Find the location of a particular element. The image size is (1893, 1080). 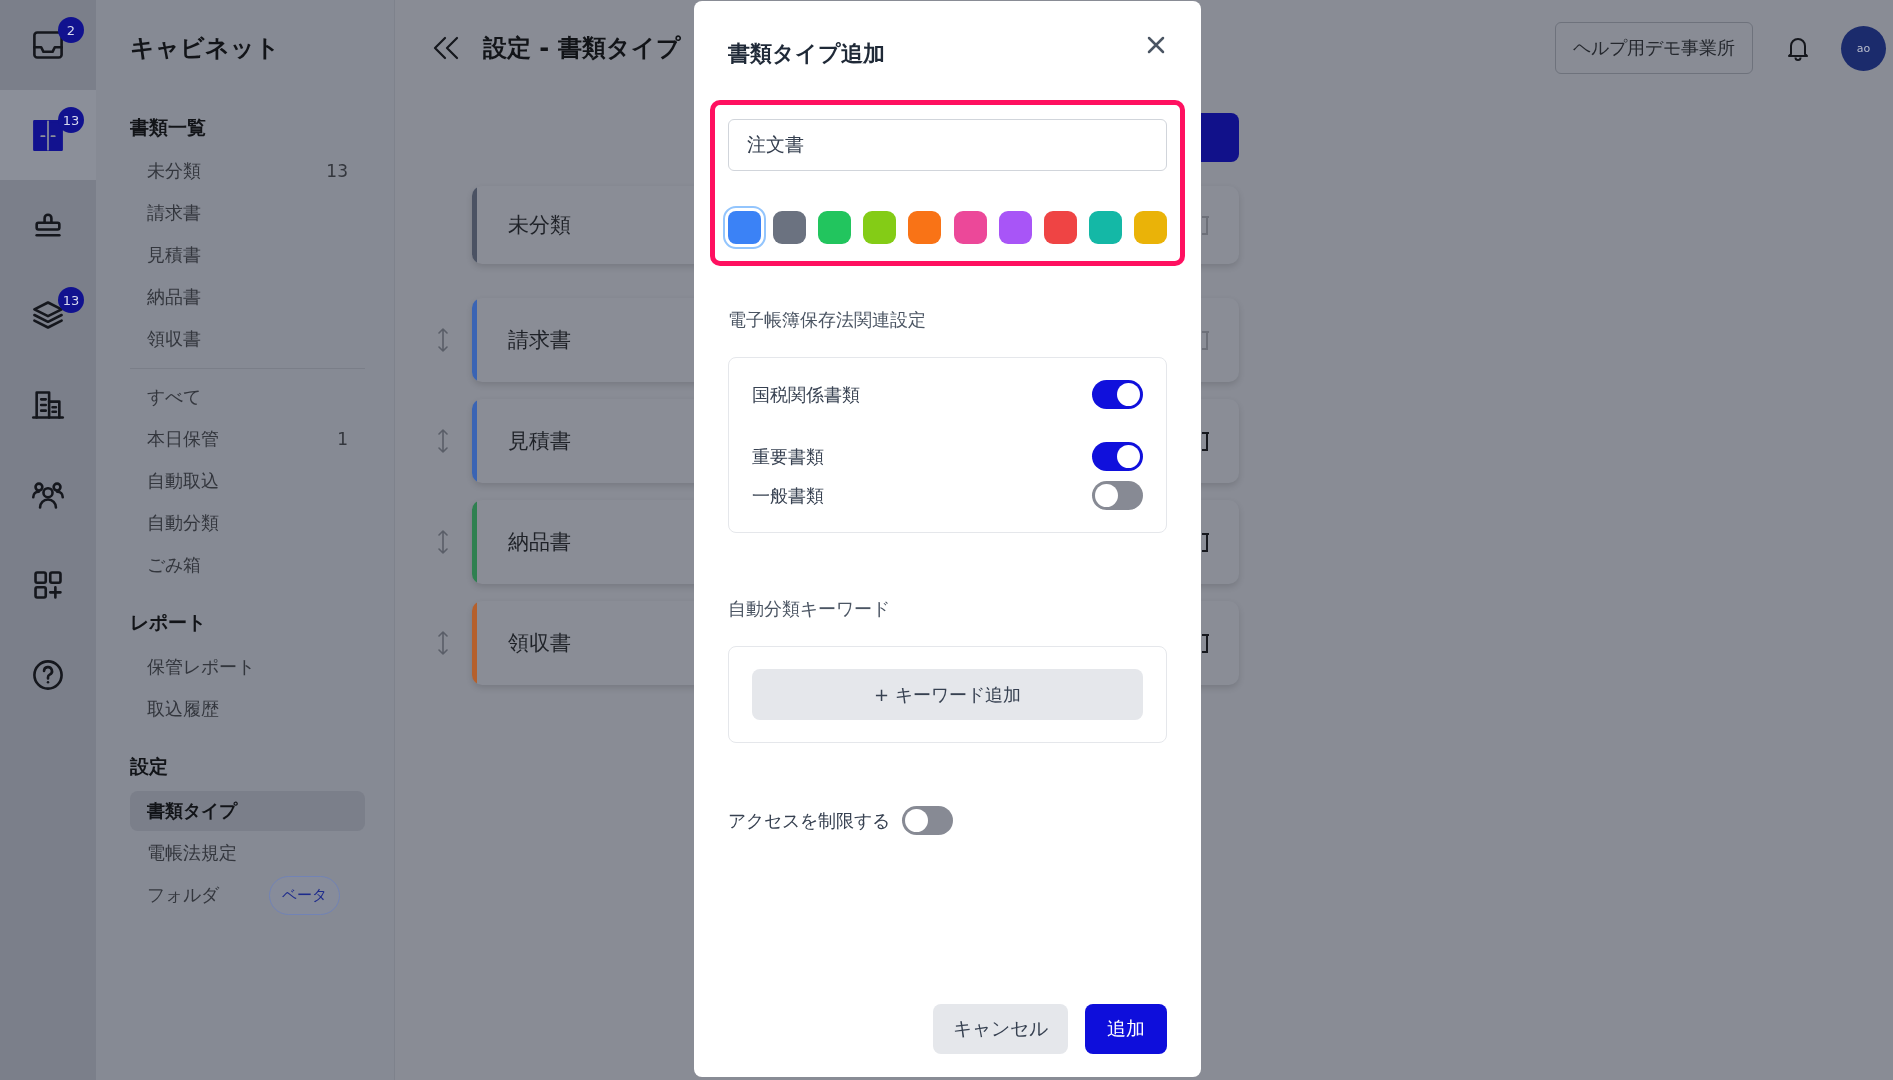

section-heading: 自動分類キーワード is located at coordinates (809, 609).